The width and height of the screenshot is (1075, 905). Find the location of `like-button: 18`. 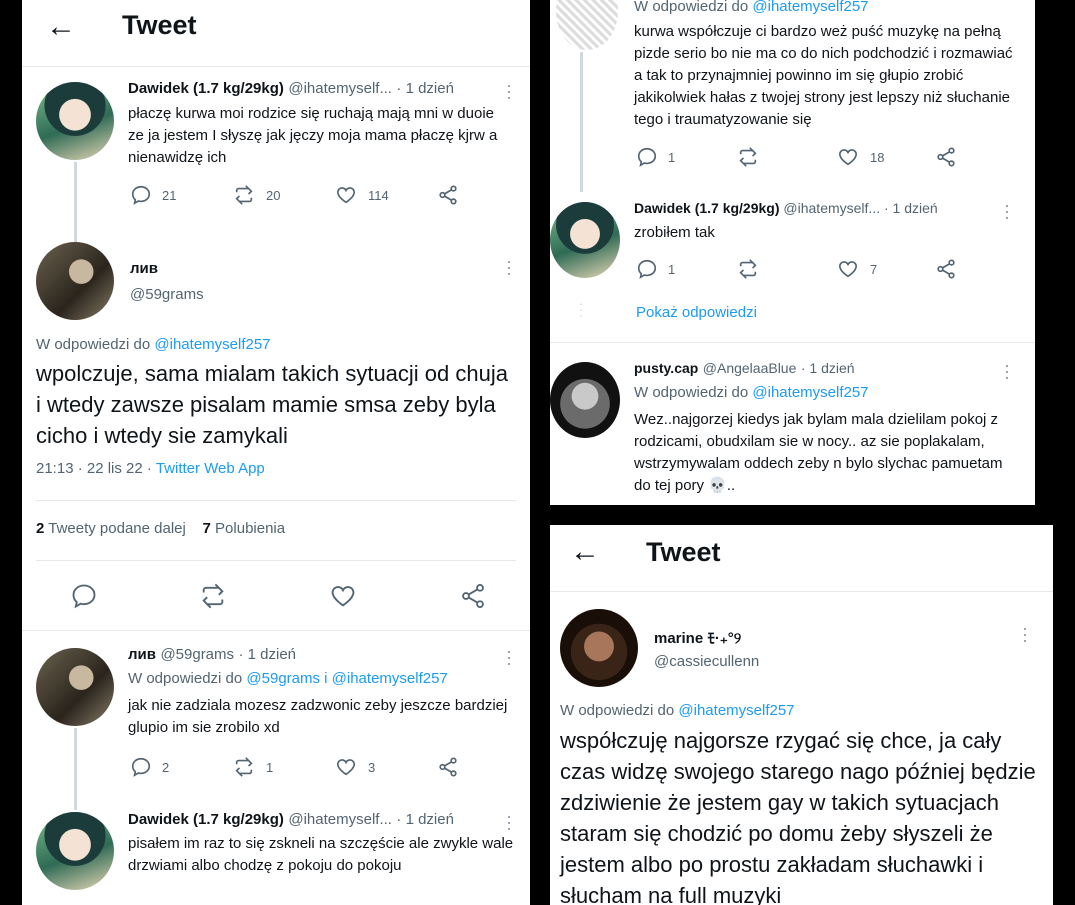

like-button: 18 is located at coordinates (860, 157).